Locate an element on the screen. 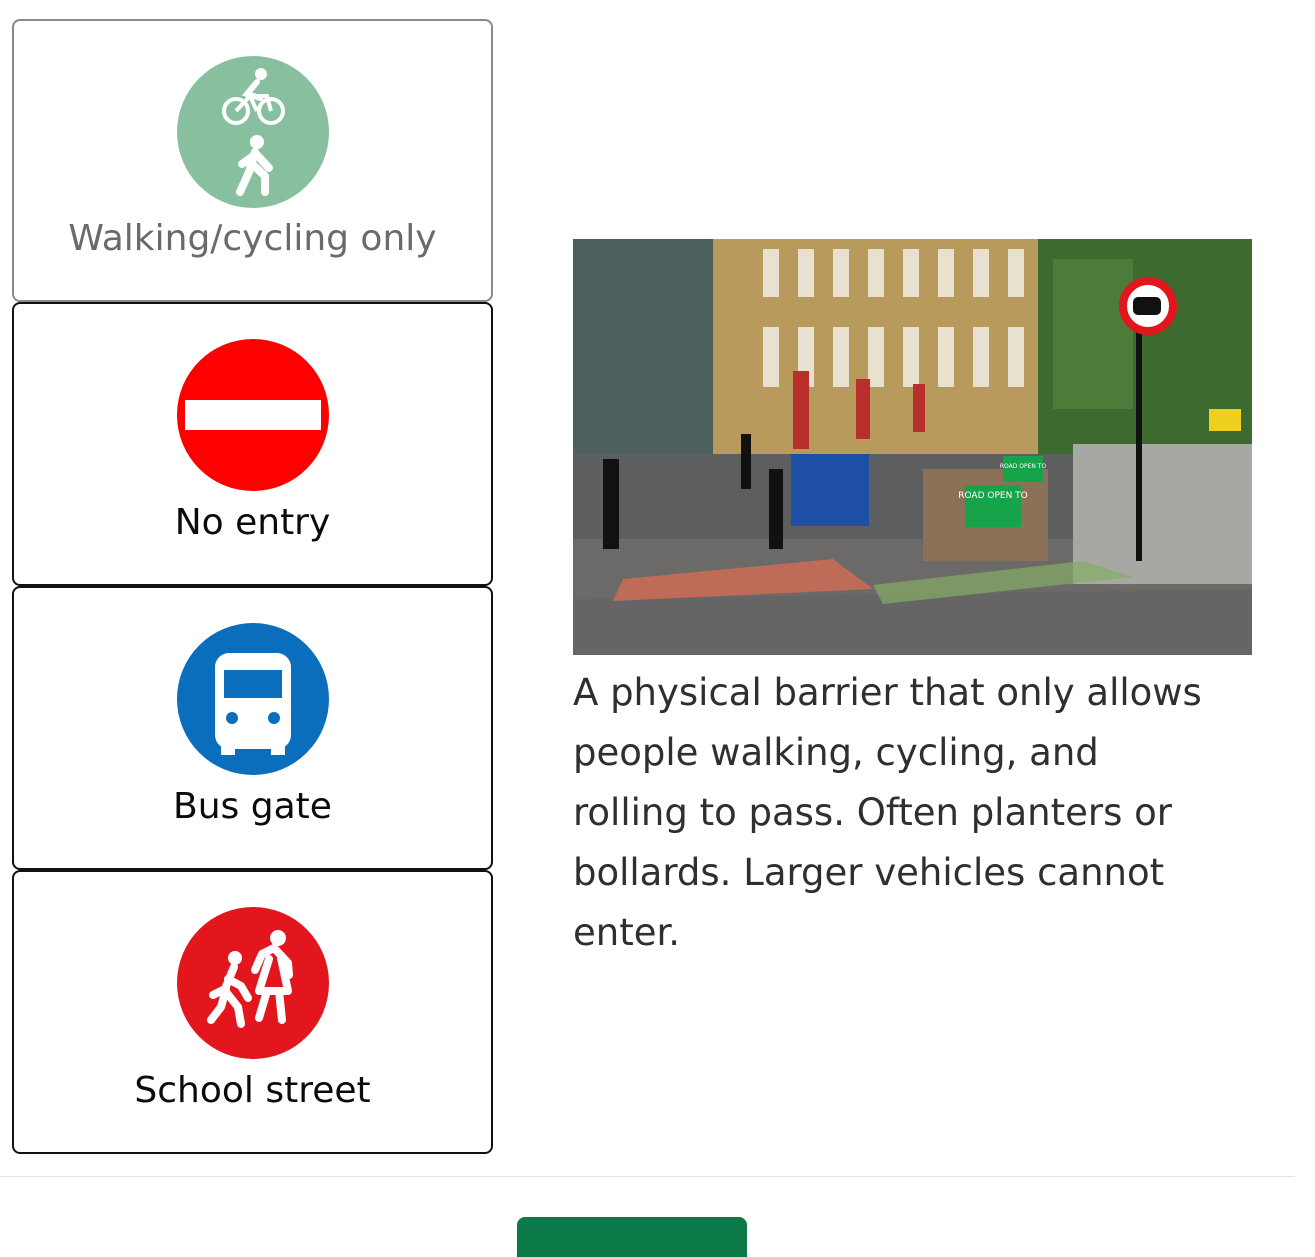 The width and height of the screenshot is (1315, 1257). option-label: School street is located at coordinates (252, 1090).